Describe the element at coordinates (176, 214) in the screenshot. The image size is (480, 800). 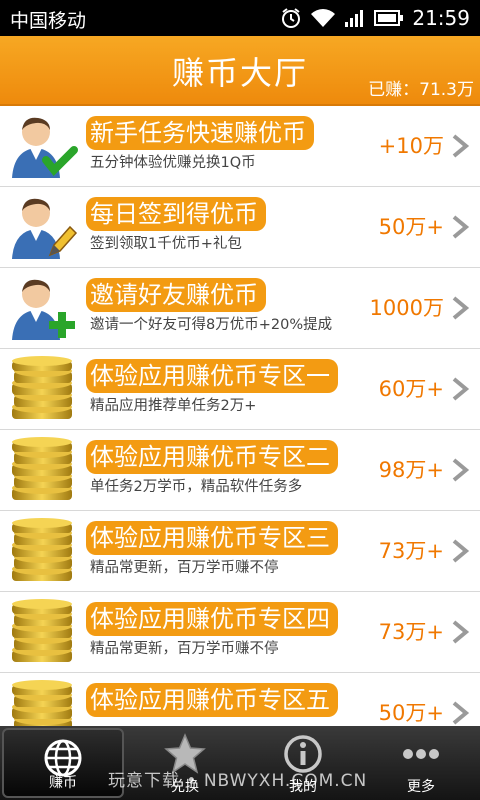
I see `task-title: 每日签到得优币` at that location.